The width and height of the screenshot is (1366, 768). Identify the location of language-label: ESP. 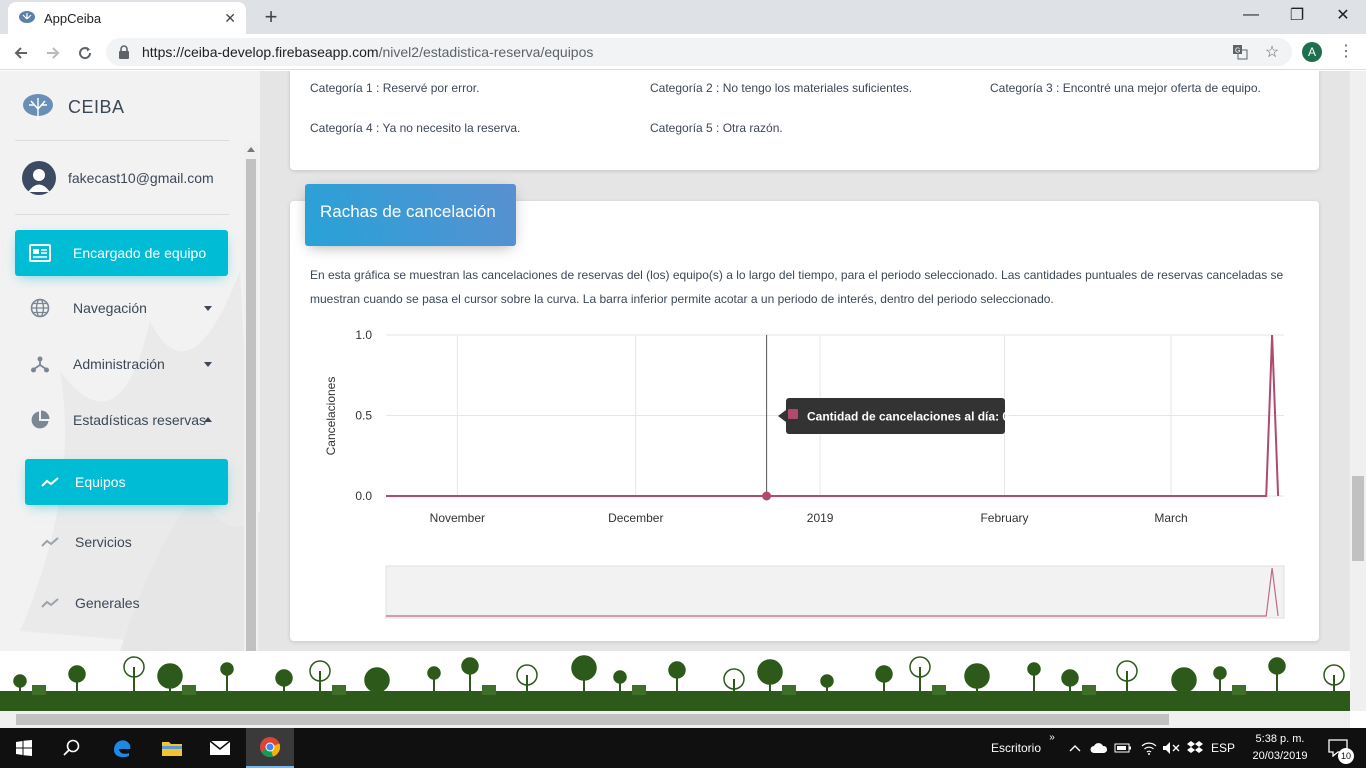
(1222, 748).